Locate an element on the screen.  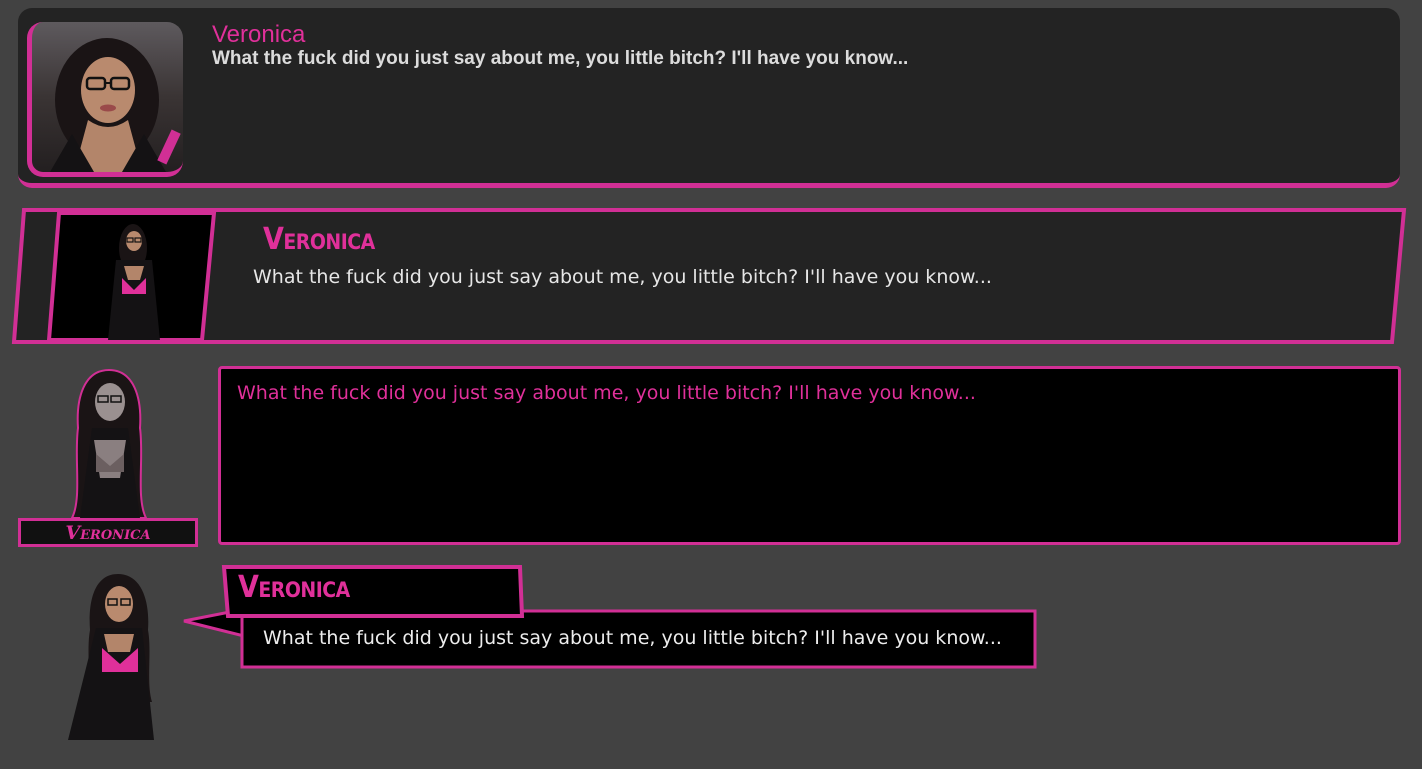
name-plate: Veronica is located at coordinates (108, 532).